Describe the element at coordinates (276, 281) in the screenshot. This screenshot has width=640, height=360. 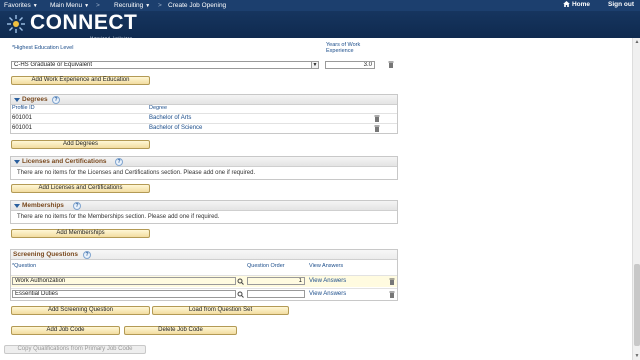
I see `question-order-input: 1` at that location.